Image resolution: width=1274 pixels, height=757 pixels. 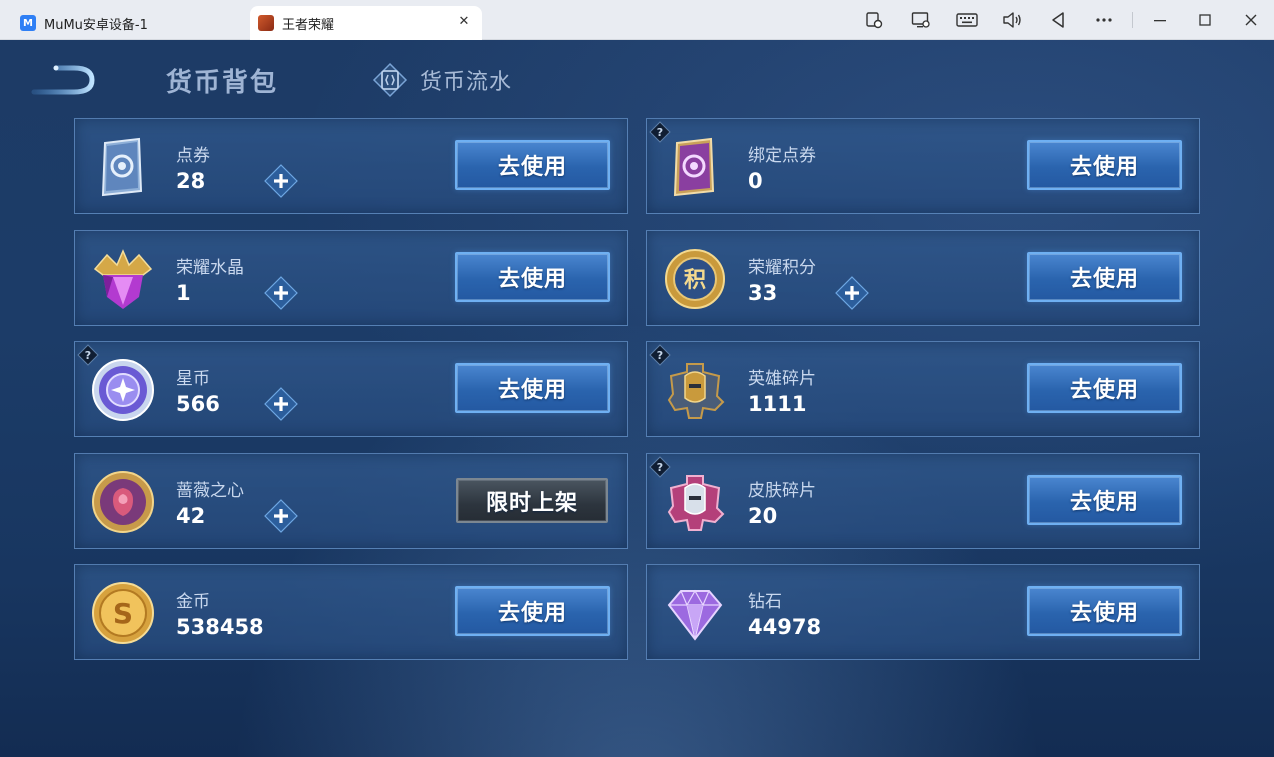 I want to click on limited-time-button: 限时上架, so click(x=532, y=500).